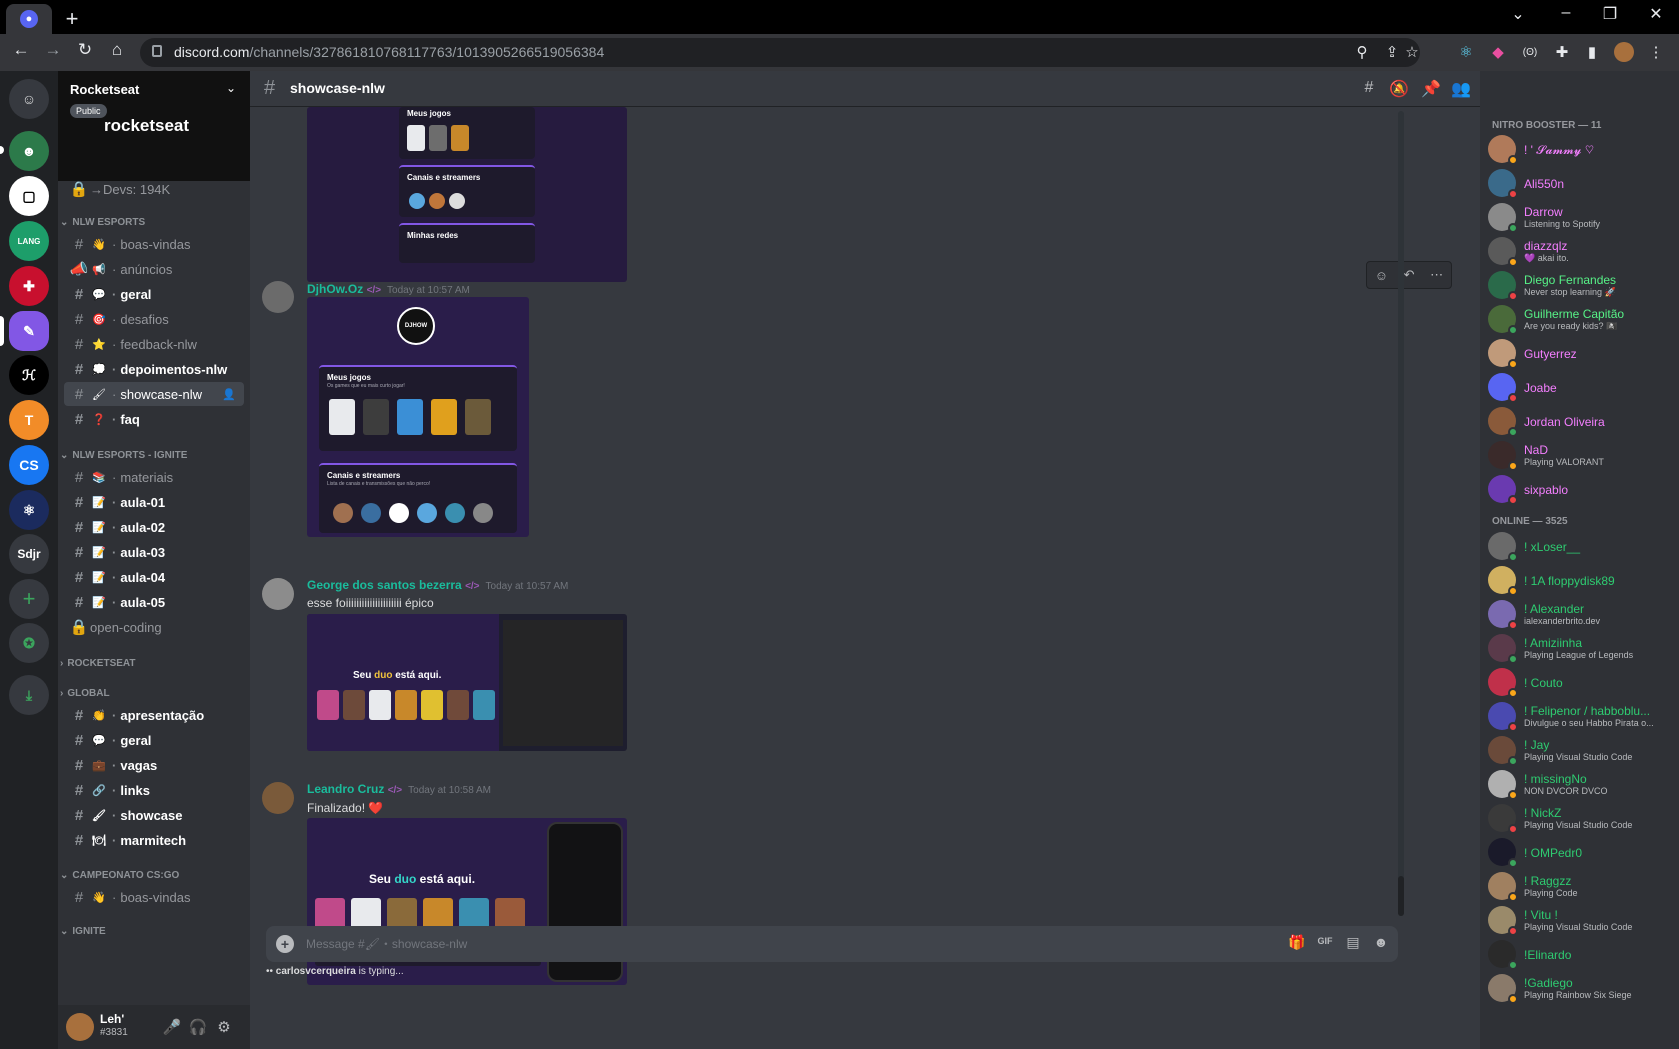 The width and height of the screenshot is (1679, 1049). I want to click on message-author: Leandro Cruz </> Today at 10:58 AM, so click(399, 789).